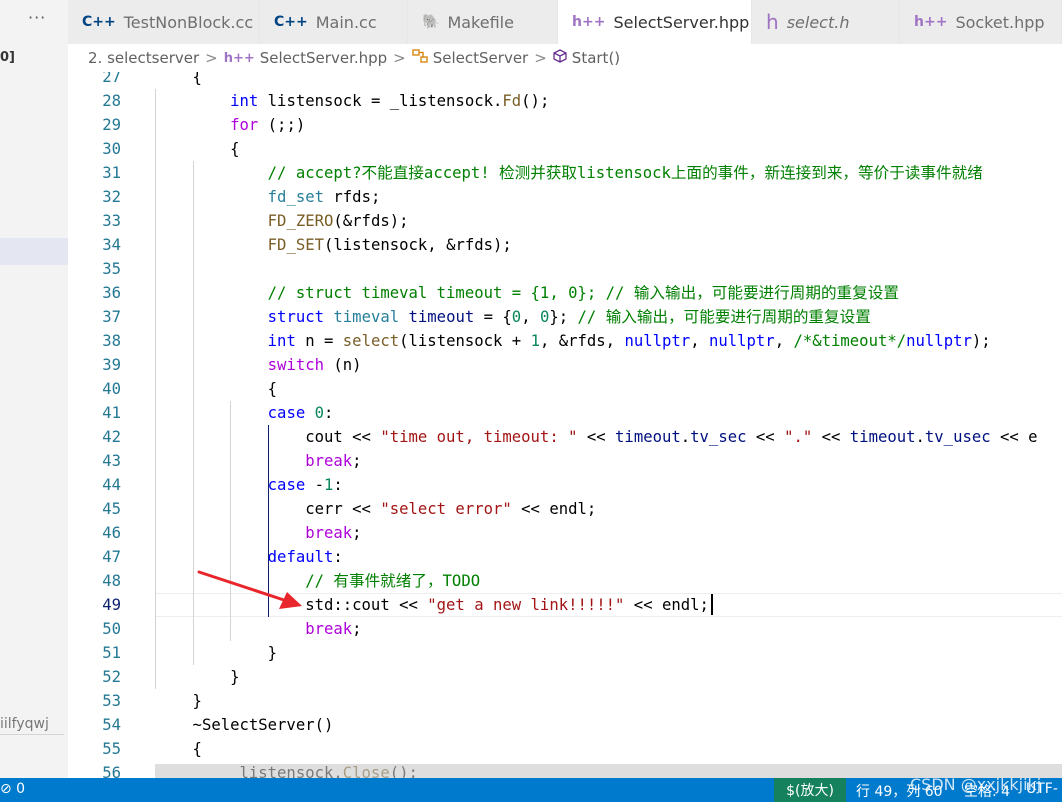  I want to click on status-problems: ⊘ 0, so click(12, 789).